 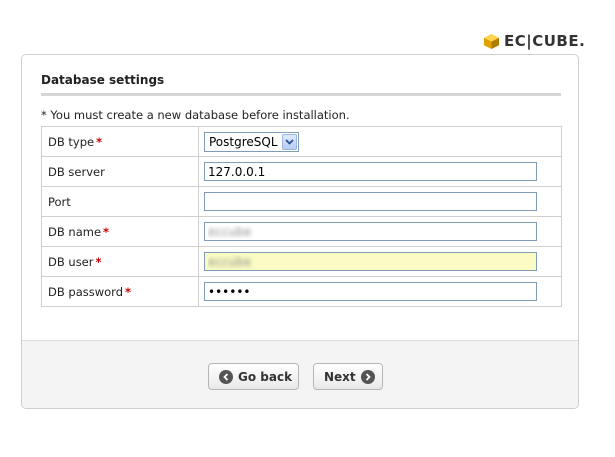 I want to click on db-user-field-cell, so click(x=380, y=261).